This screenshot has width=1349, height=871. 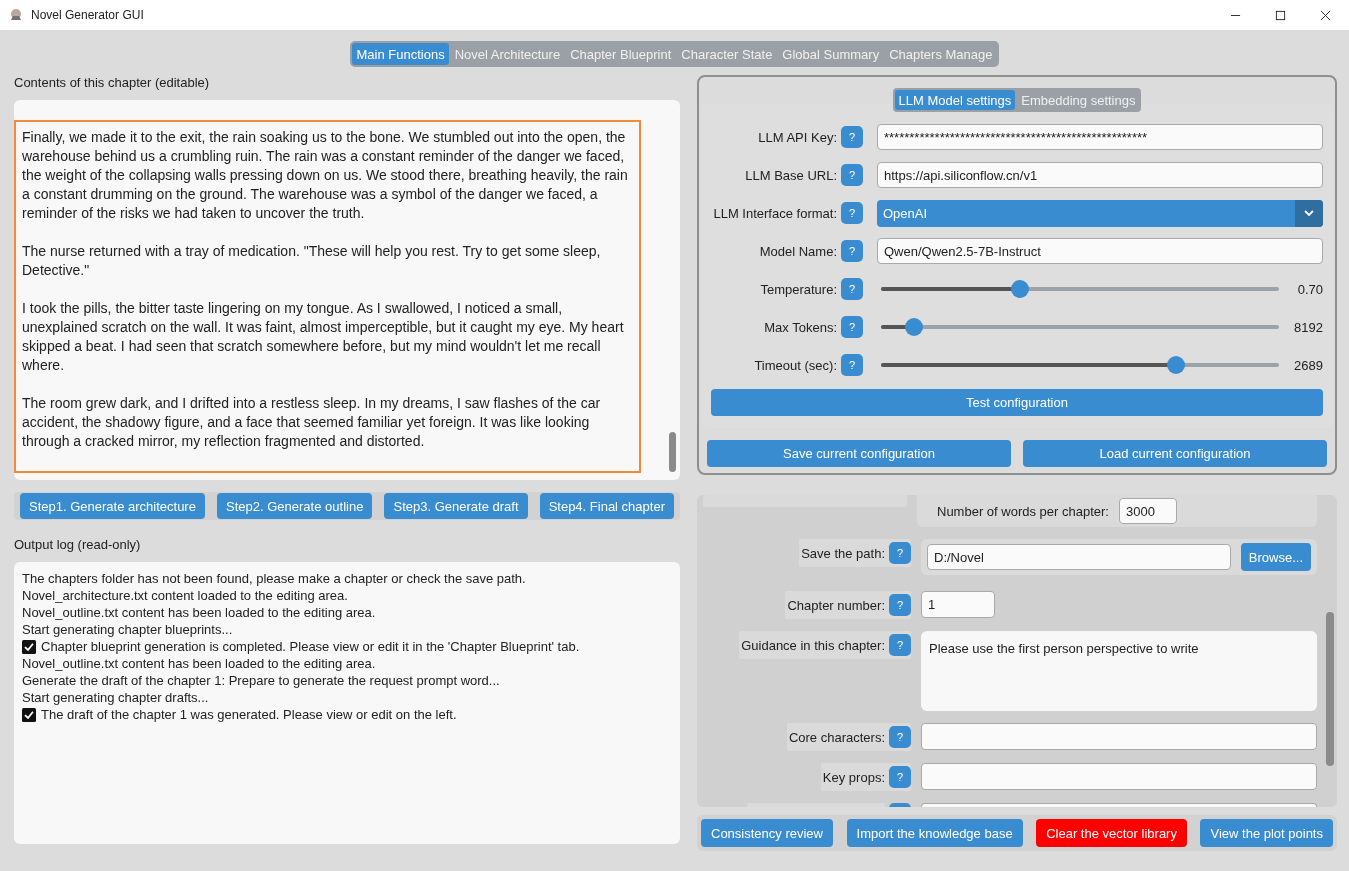 I want to click on log-label: Output log (read-only), so click(x=78, y=545).